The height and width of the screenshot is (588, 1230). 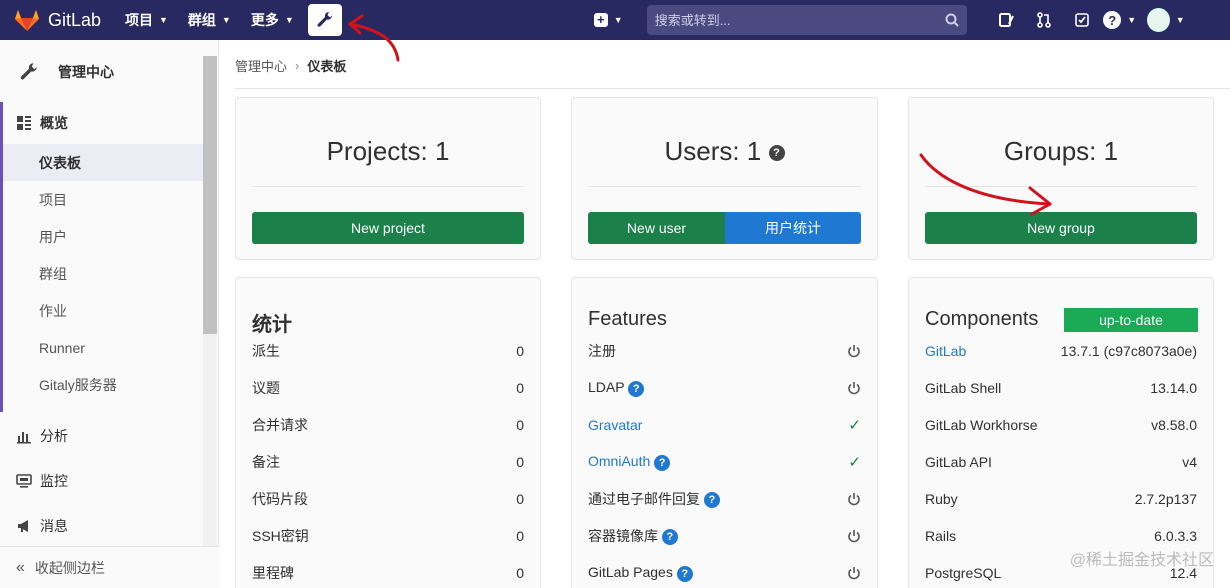 I want to click on status-badge: up-to-date, so click(x=1131, y=320).